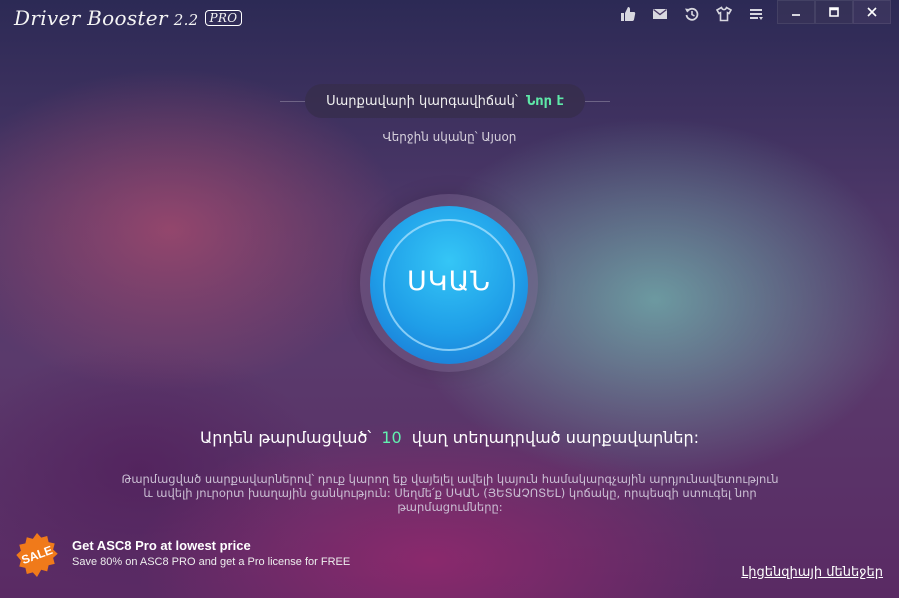 The image size is (899, 598). I want to click on status-value: Նոր է, so click(545, 101).